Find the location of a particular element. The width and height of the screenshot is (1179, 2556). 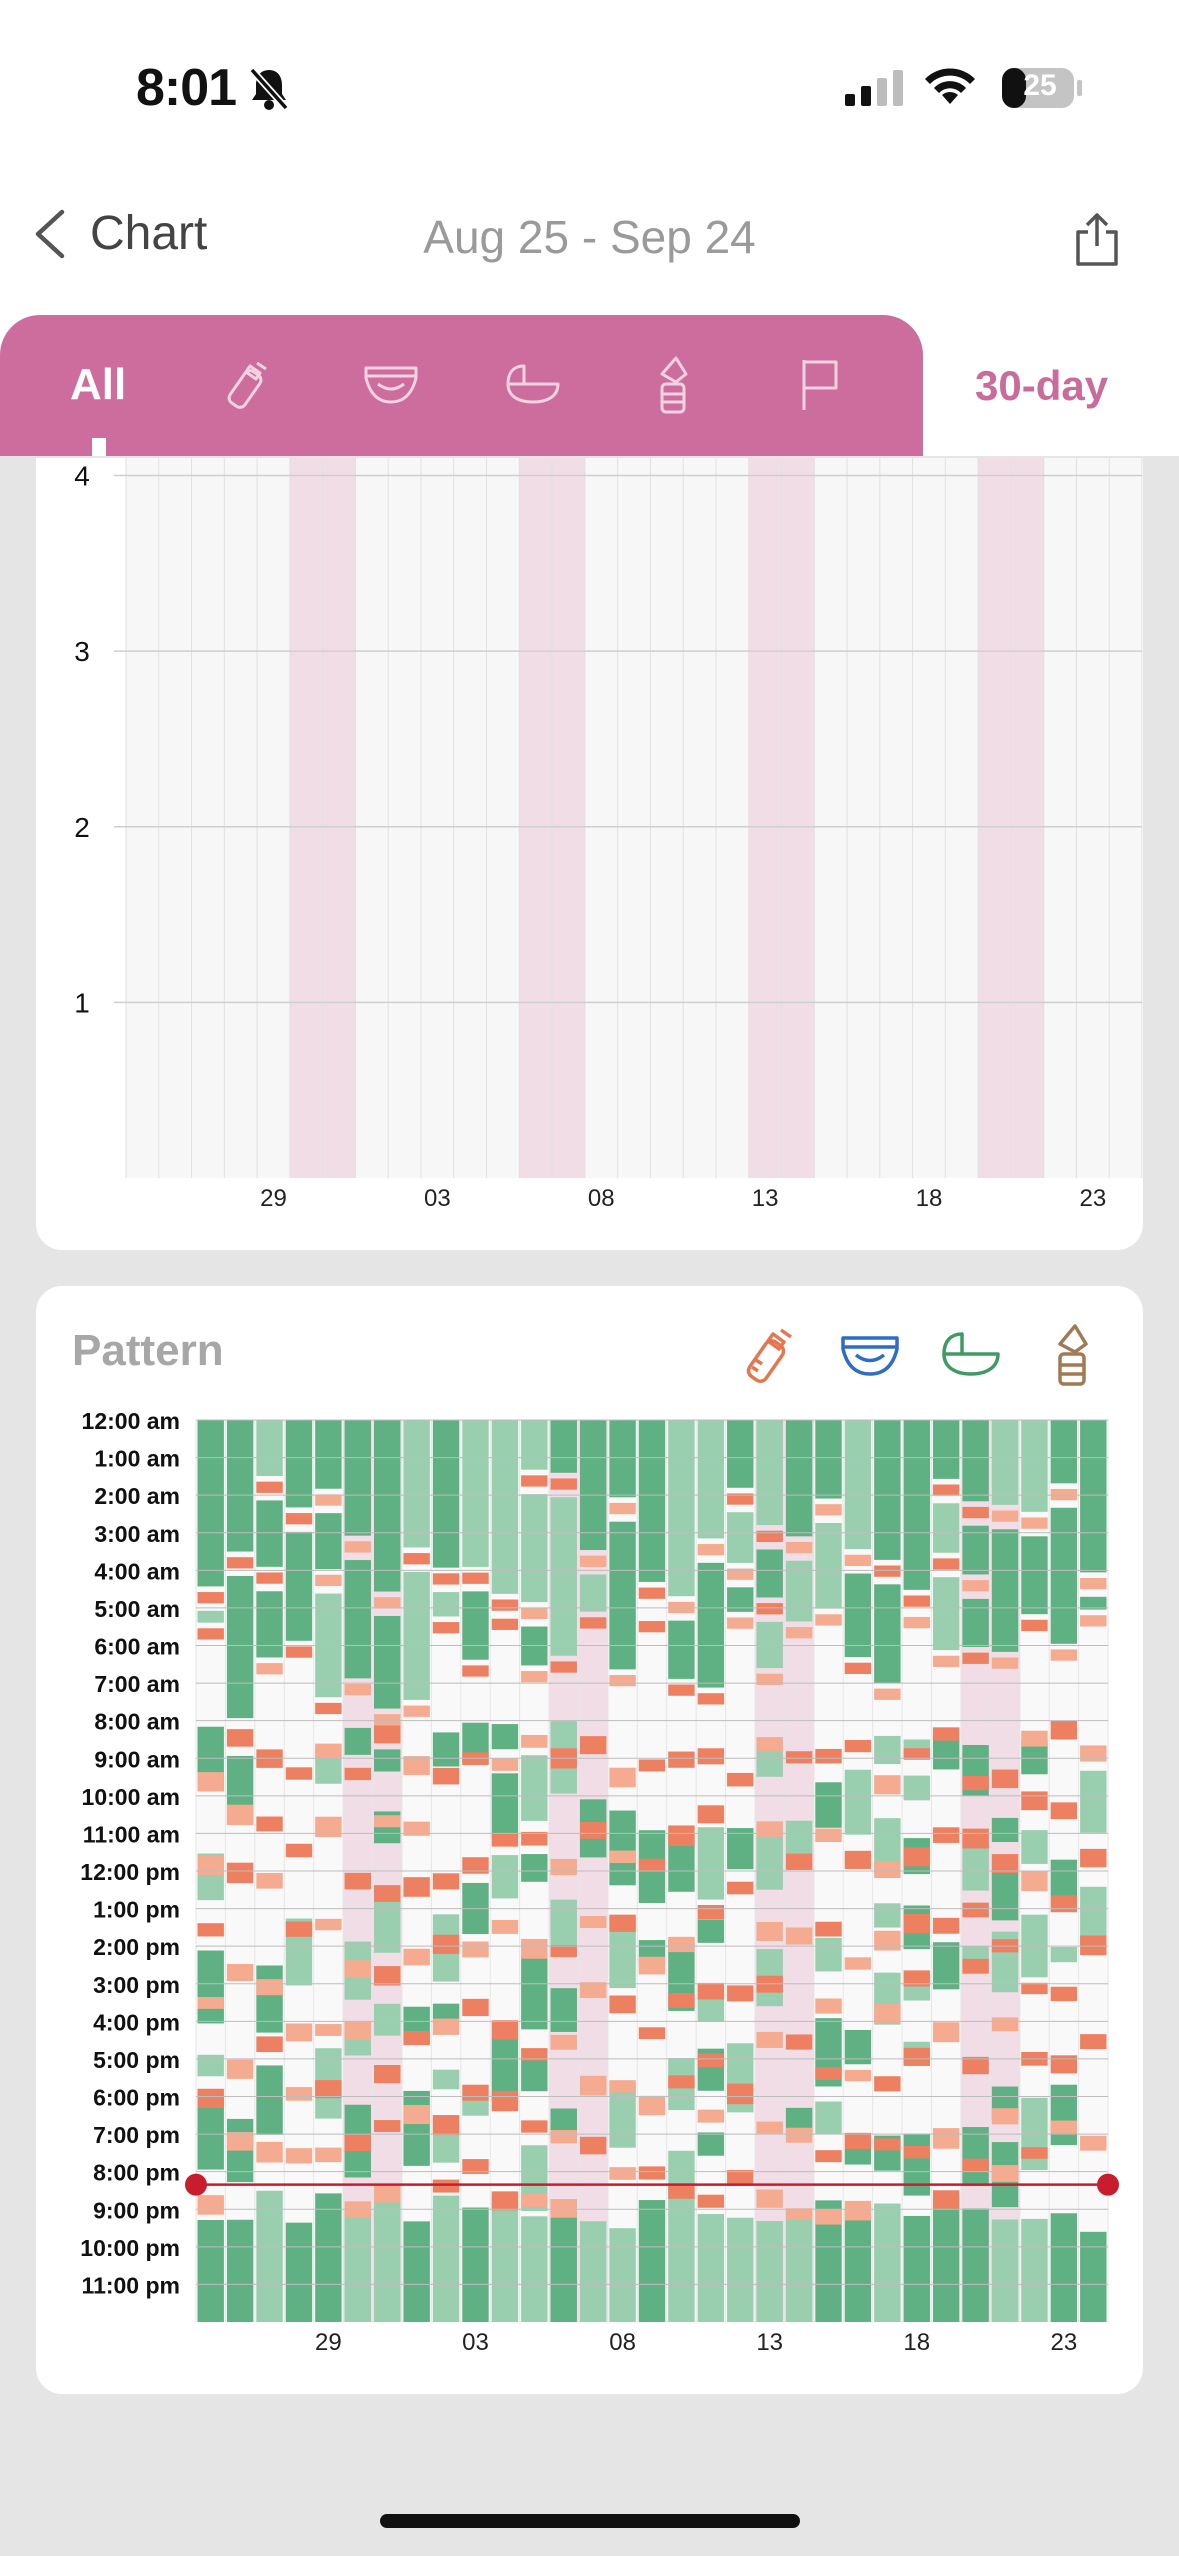

bottle-icon is located at coordinates (246, 384).